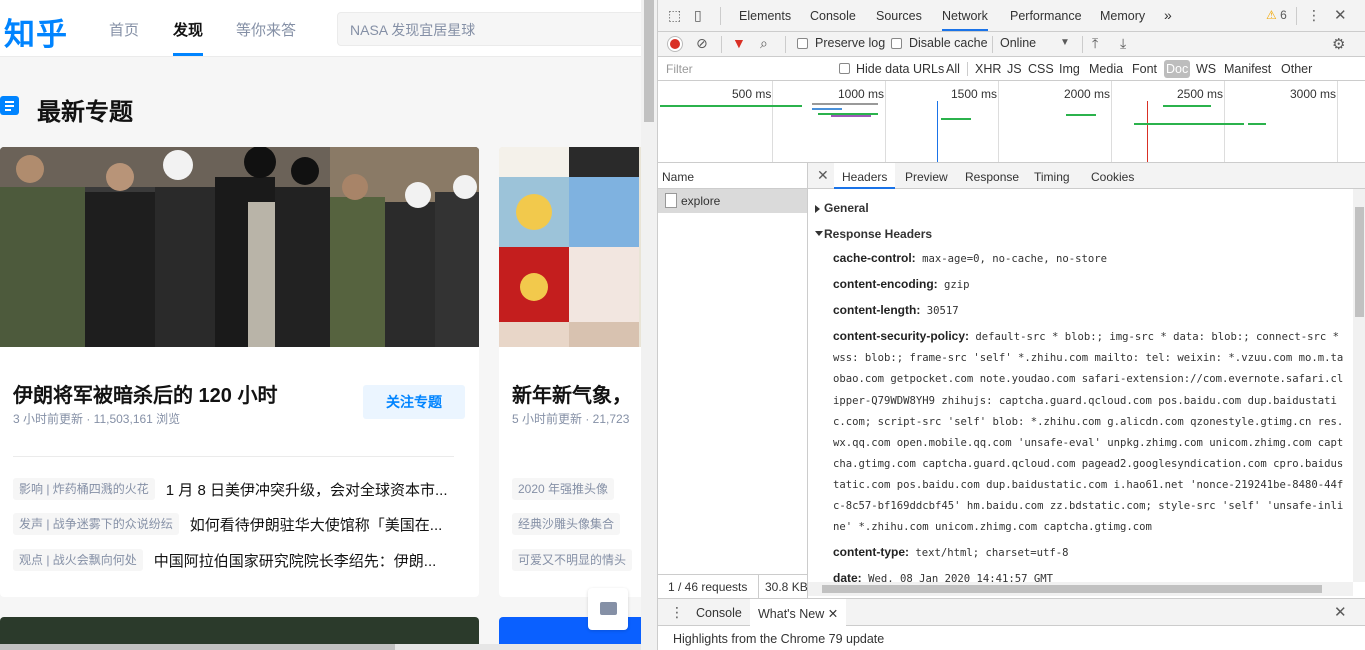 The image size is (1365, 650). Describe the element at coordinates (1080, 207) in the screenshot. I see `general-section-toggle: General` at that location.